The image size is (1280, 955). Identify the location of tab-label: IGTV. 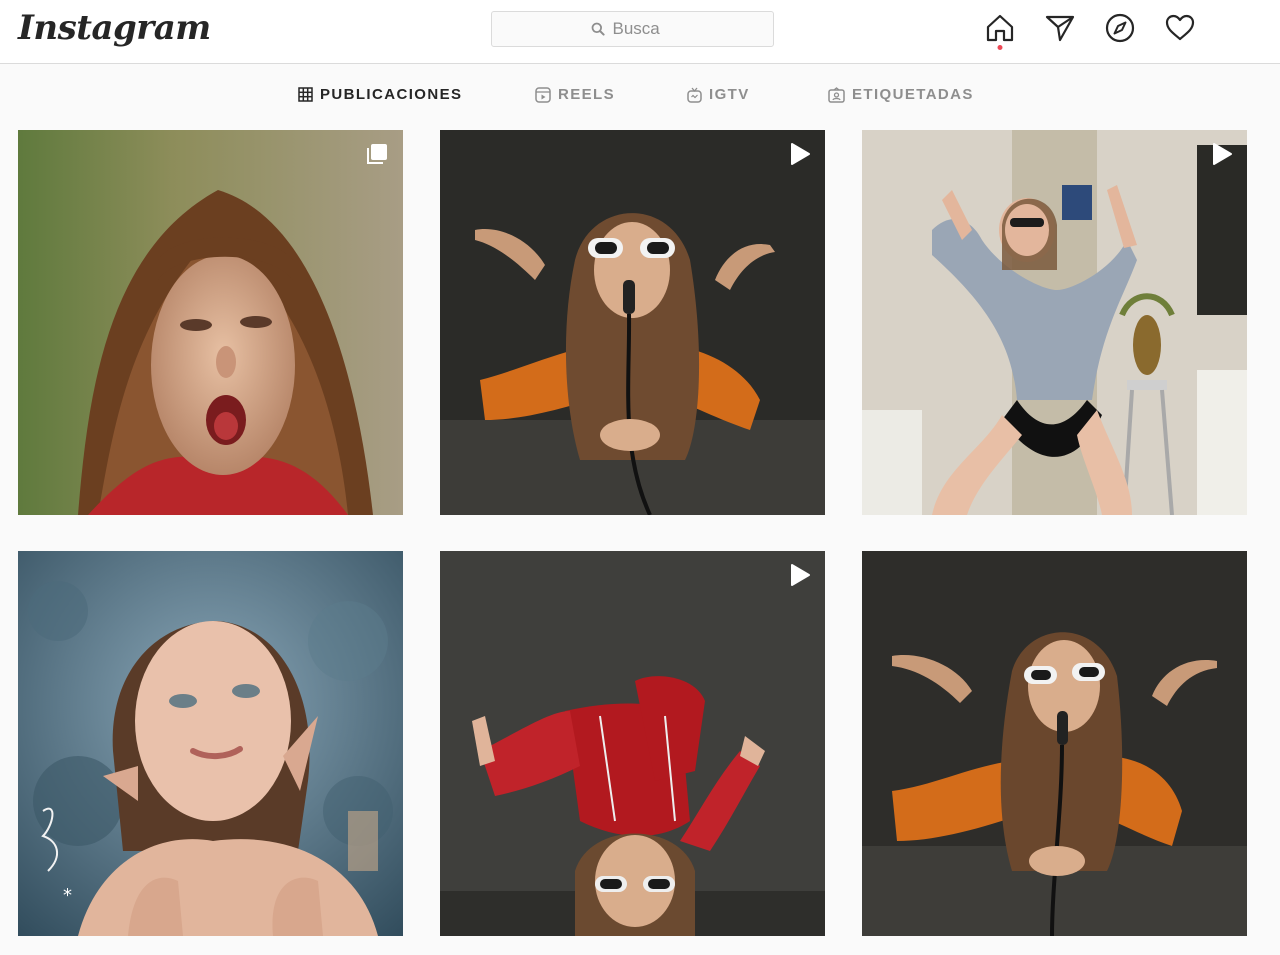
(729, 94).